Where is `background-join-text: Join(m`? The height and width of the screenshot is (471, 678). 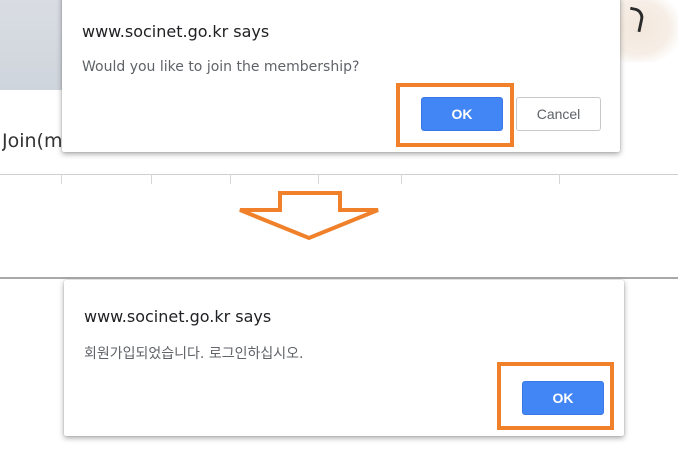
background-join-text: Join(m is located at coordinates (32, 141).